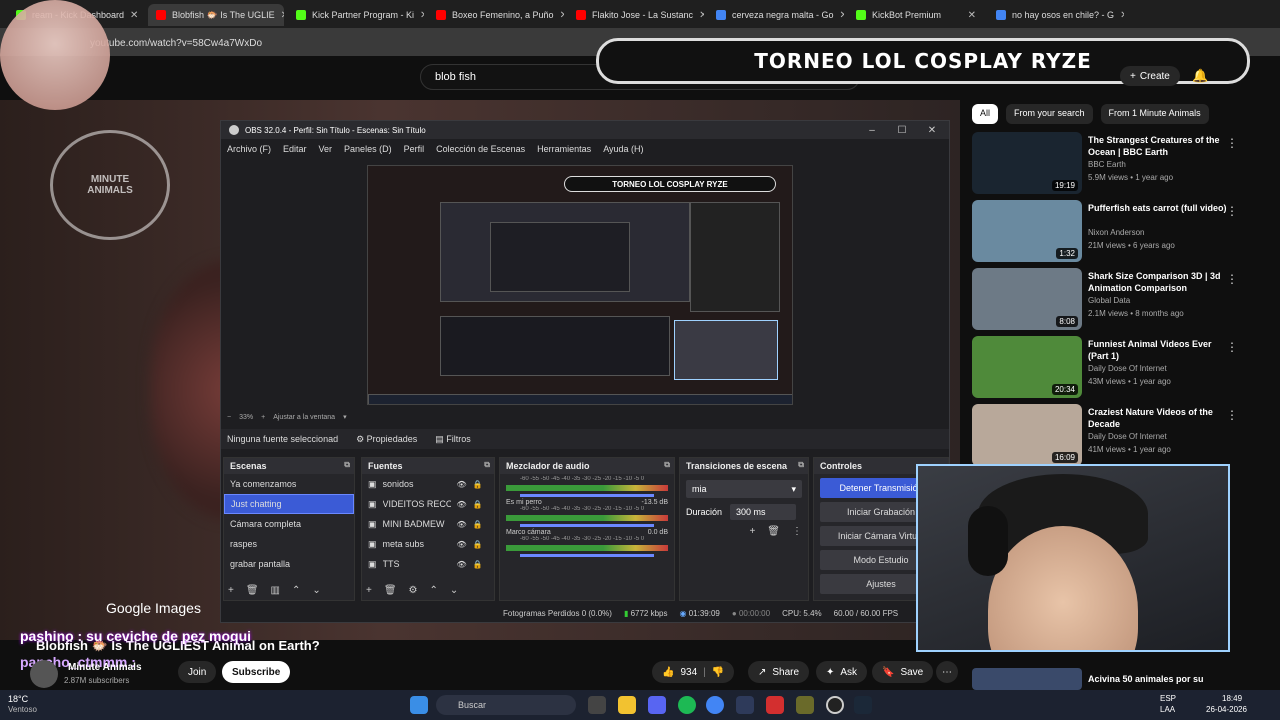 The width and height of the screenshot is (1280, 720). I want to click on rec-channel: BBC Earth, so click(1107, 164).